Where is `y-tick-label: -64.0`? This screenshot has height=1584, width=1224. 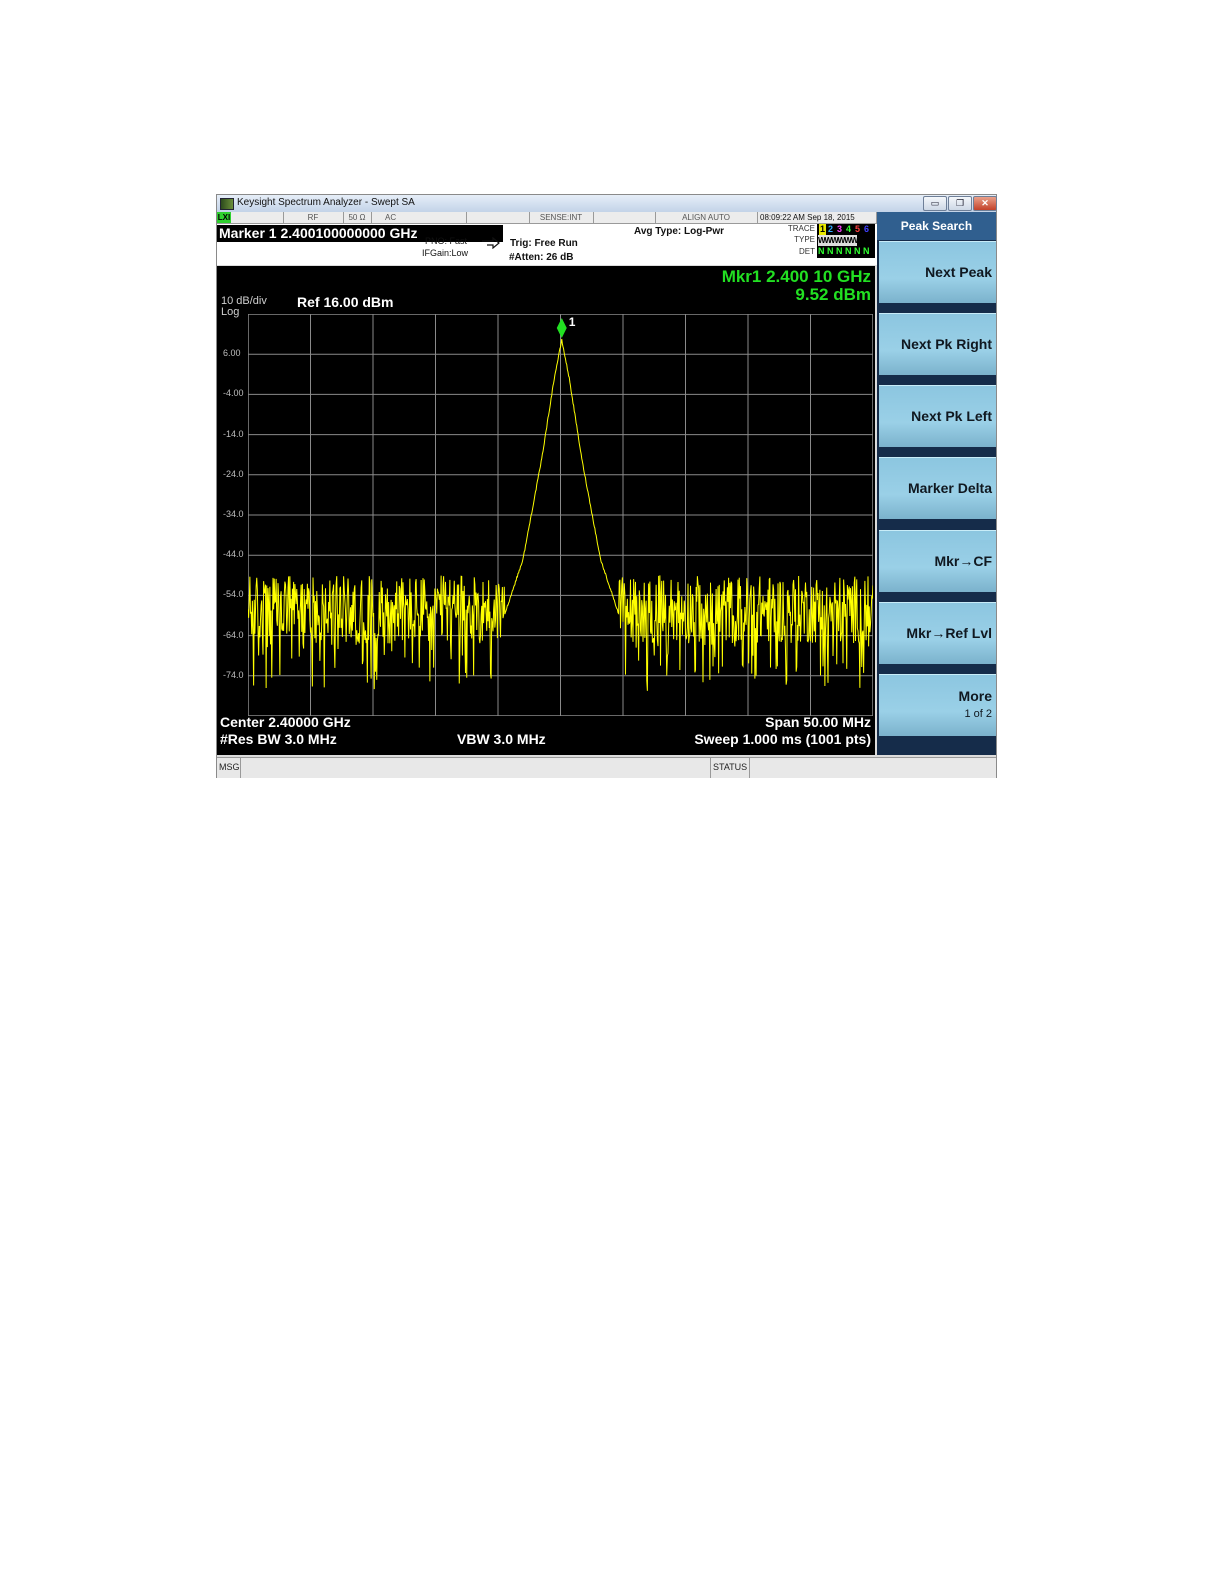
y-tick-label: -64.0 is located at coordinates (233, 634).